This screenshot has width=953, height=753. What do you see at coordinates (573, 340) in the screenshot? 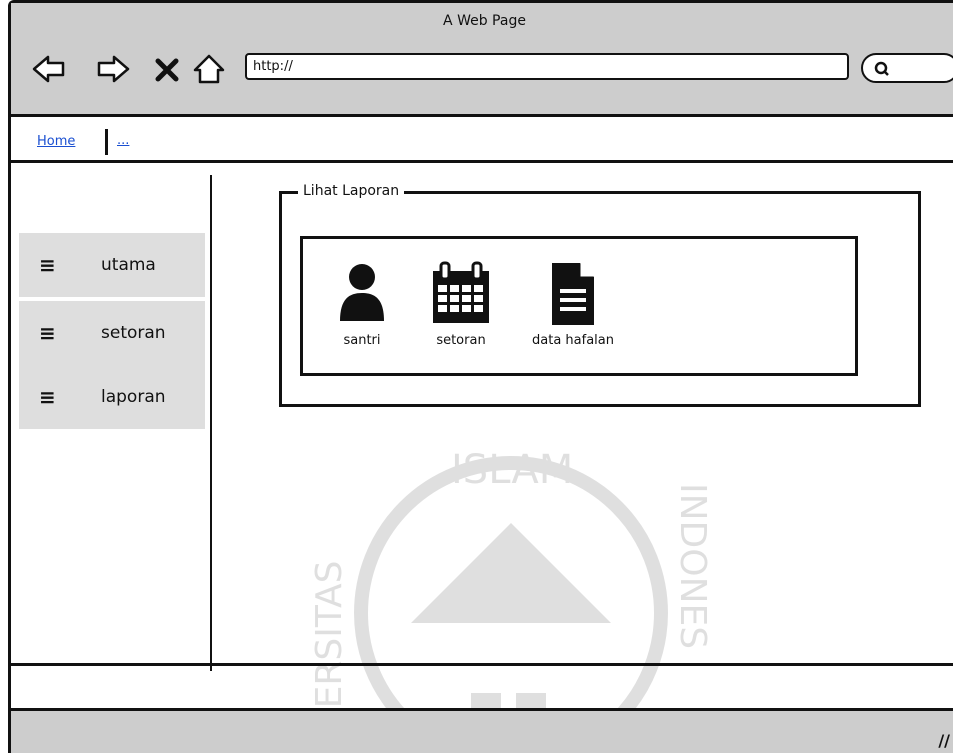
I see `tile-label: data hafalan` at bounding box center [573, 340].